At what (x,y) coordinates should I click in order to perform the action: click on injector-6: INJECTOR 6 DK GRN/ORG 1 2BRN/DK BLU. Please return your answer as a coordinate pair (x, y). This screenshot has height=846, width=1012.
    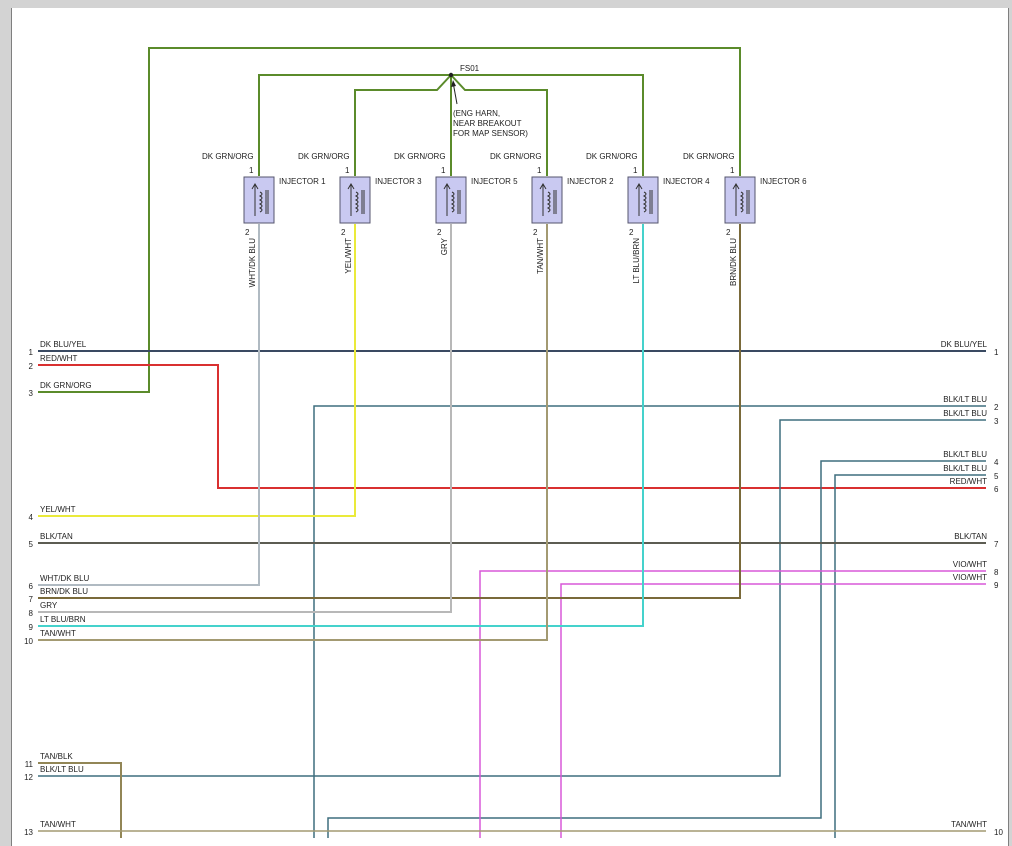
    Looking at the image, I should click on (745, 219).